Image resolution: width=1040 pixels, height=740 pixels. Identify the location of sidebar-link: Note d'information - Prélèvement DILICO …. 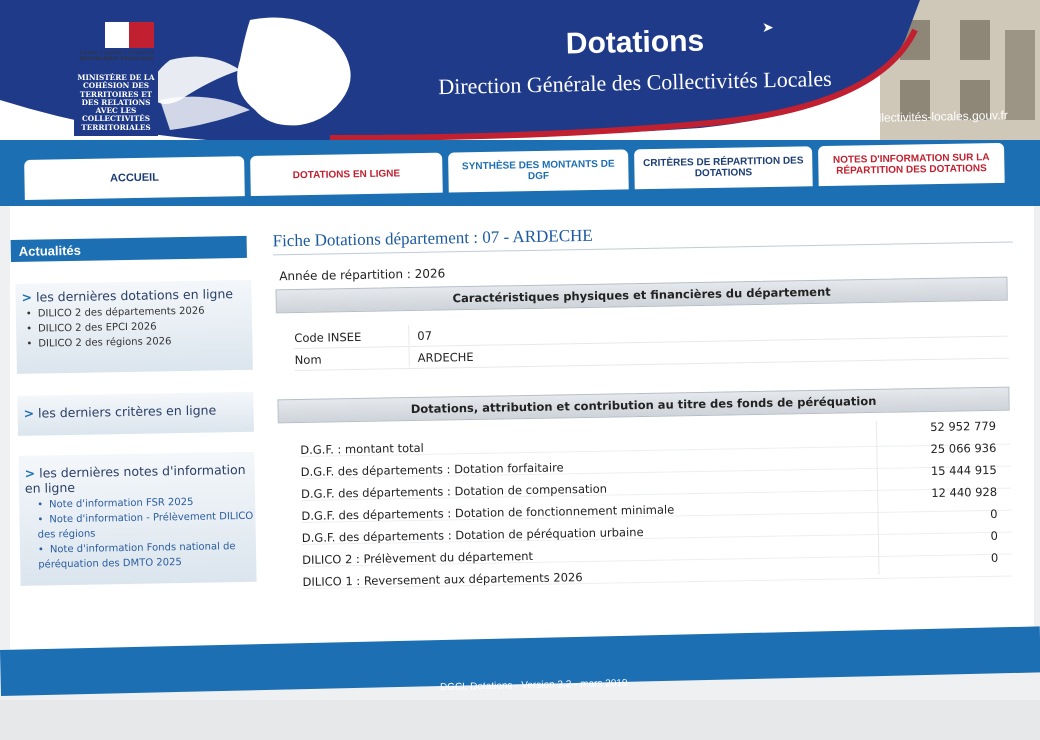
(146, 526).